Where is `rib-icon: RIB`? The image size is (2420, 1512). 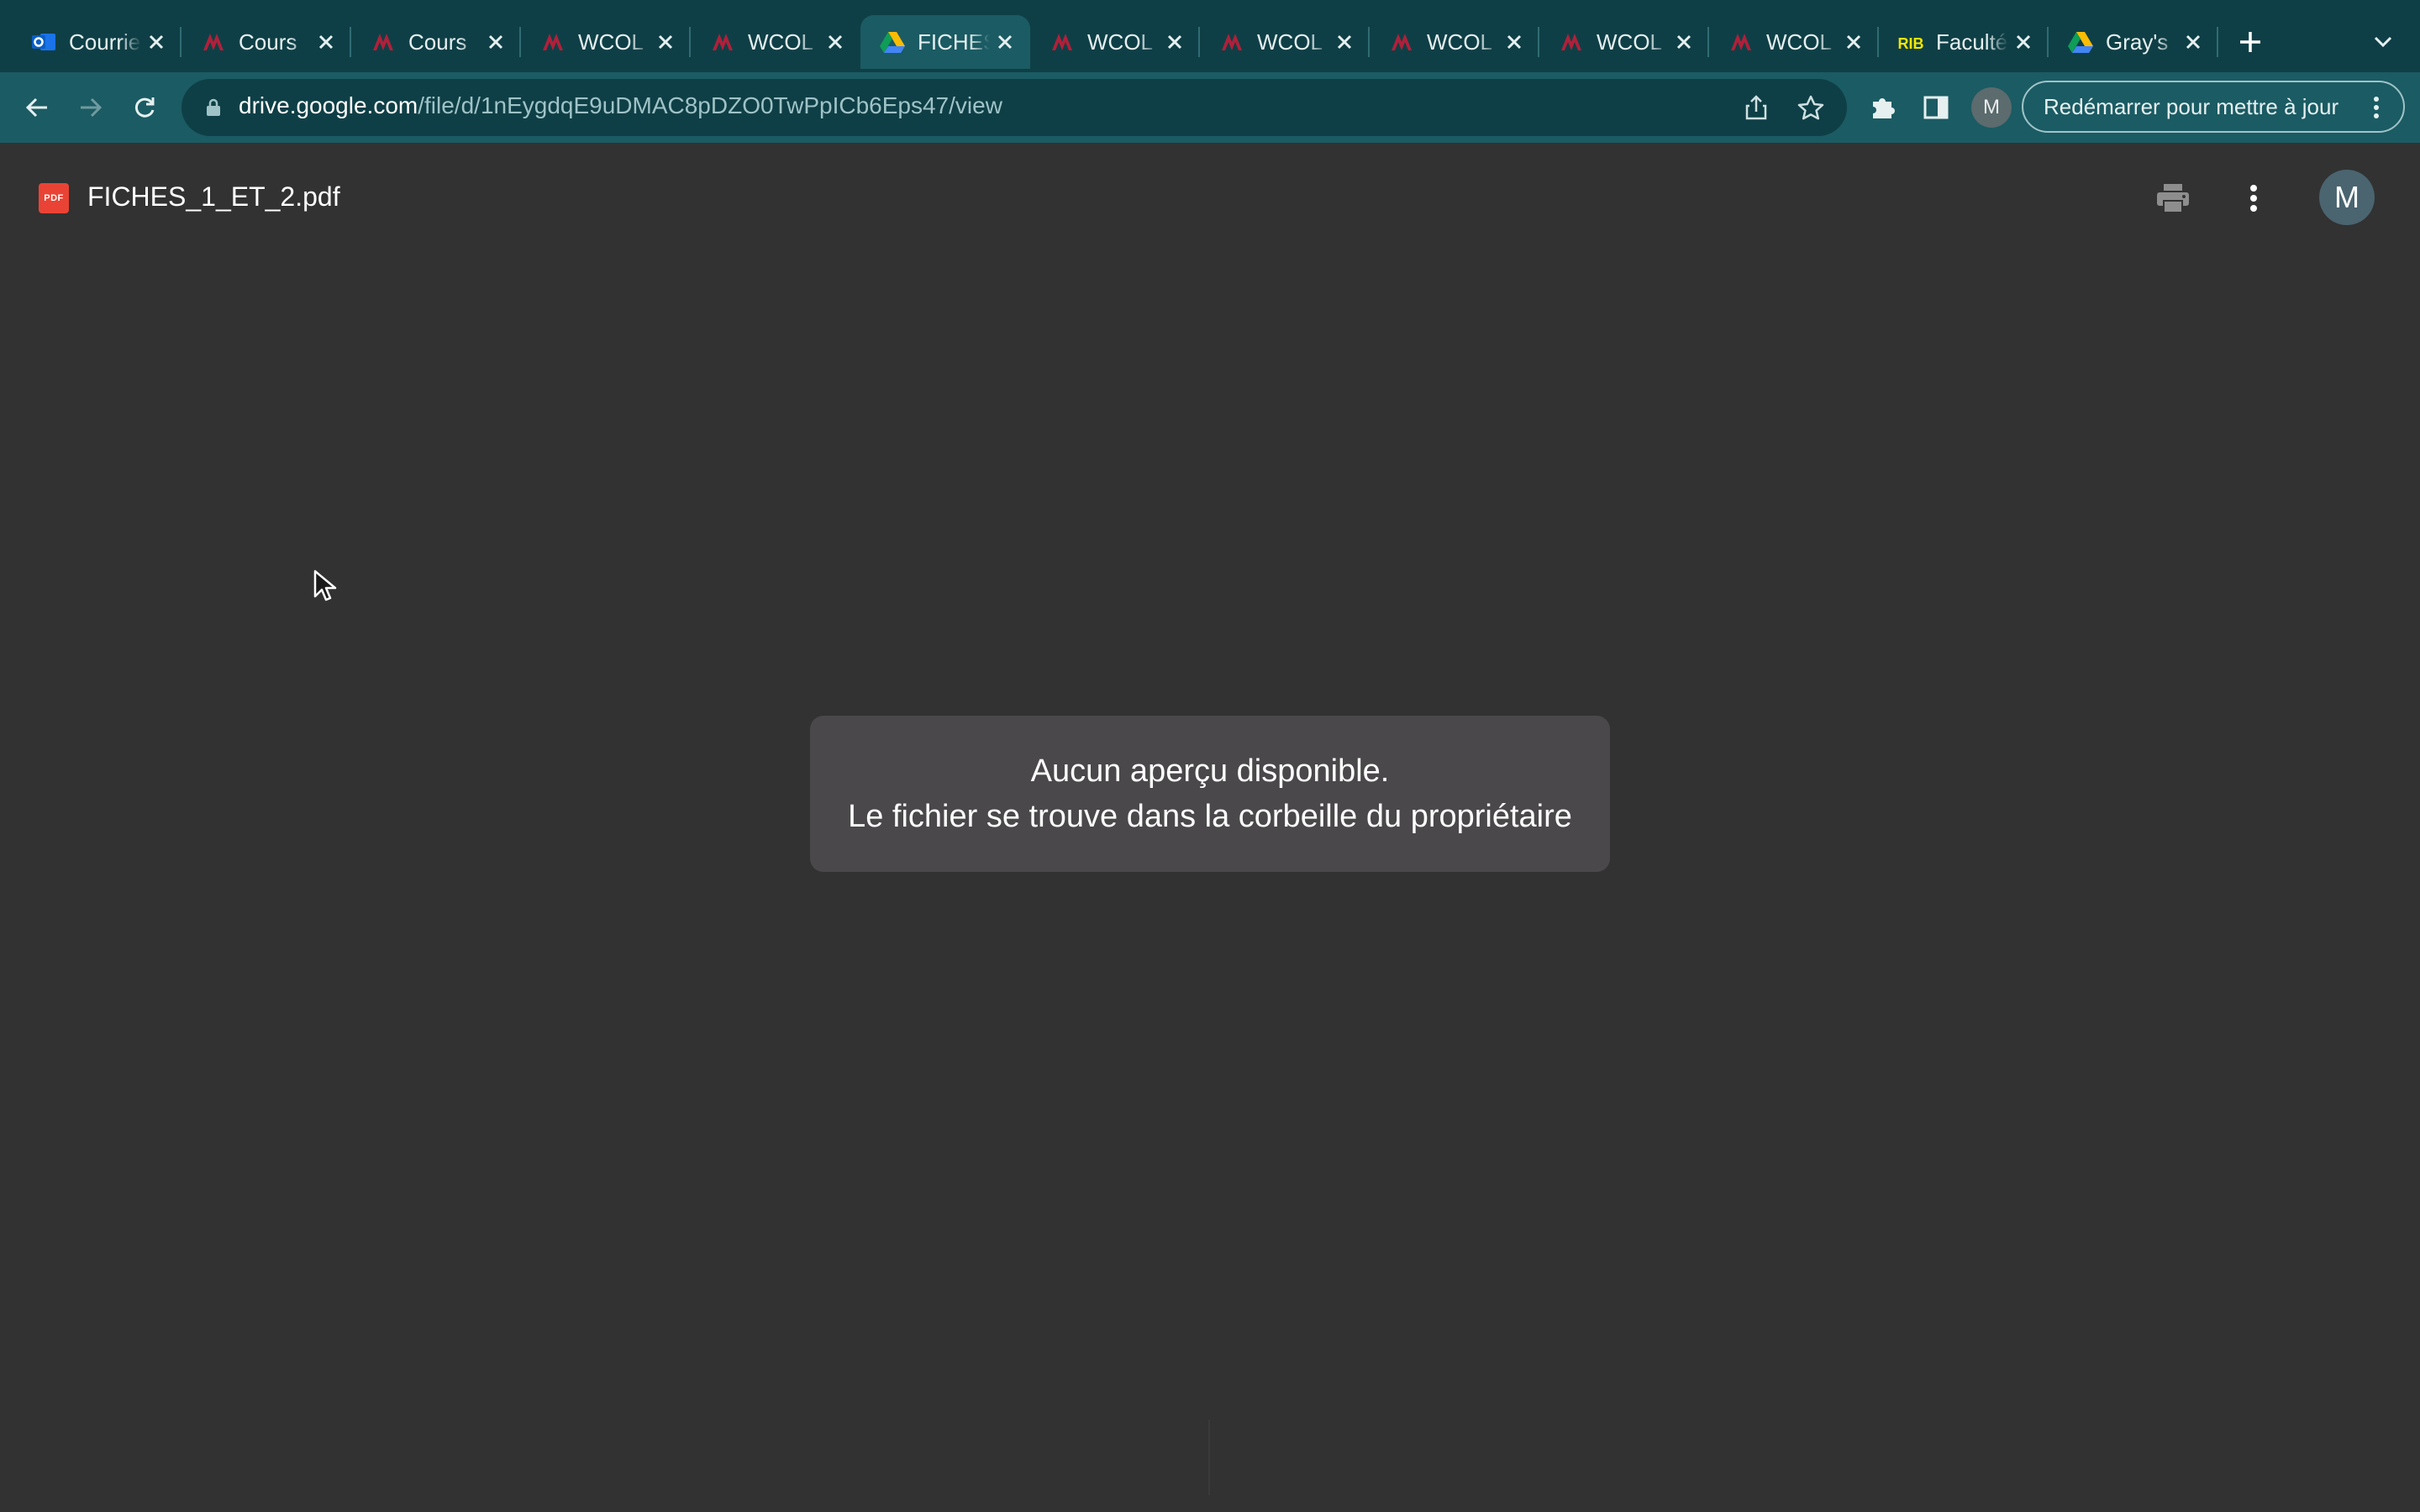
rib-icon: RIB is located at coordinates (1911, 42).